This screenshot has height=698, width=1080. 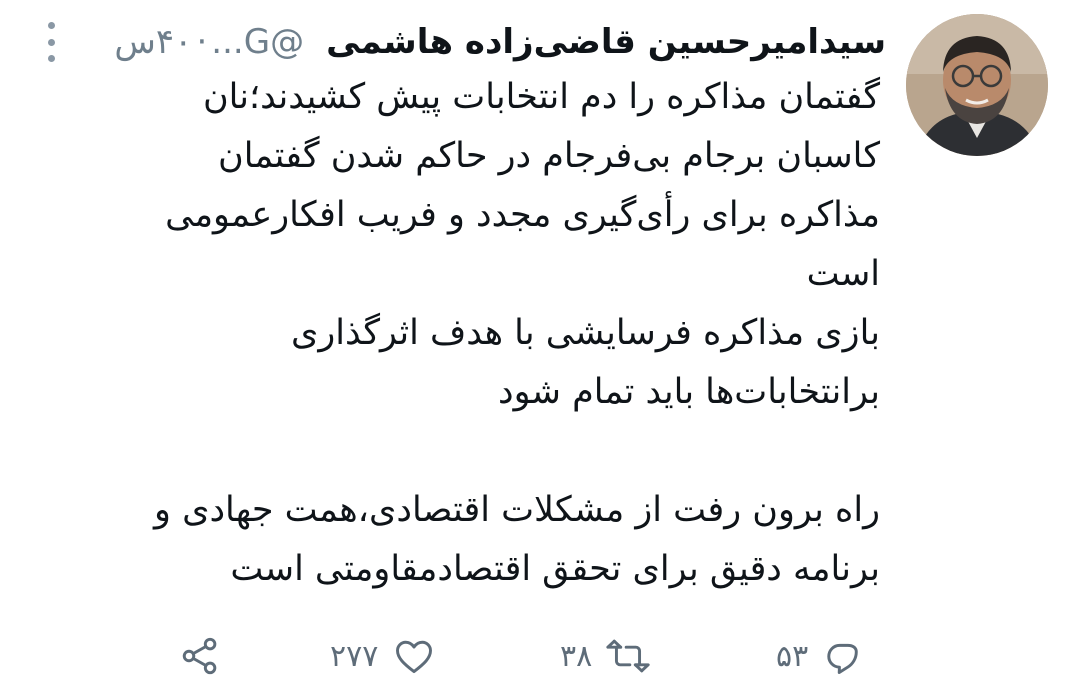 I want to click on retweet-button: ۳۸, so click(x=605, y=656).